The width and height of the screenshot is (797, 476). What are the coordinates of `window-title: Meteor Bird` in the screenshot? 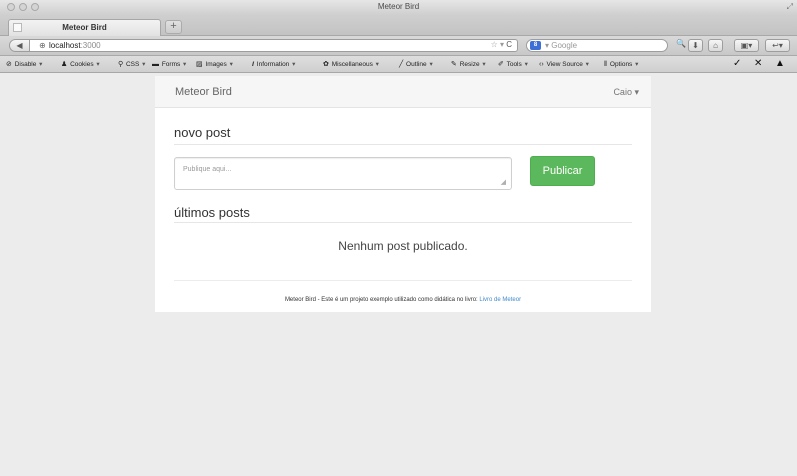 It's located at (398, 6).